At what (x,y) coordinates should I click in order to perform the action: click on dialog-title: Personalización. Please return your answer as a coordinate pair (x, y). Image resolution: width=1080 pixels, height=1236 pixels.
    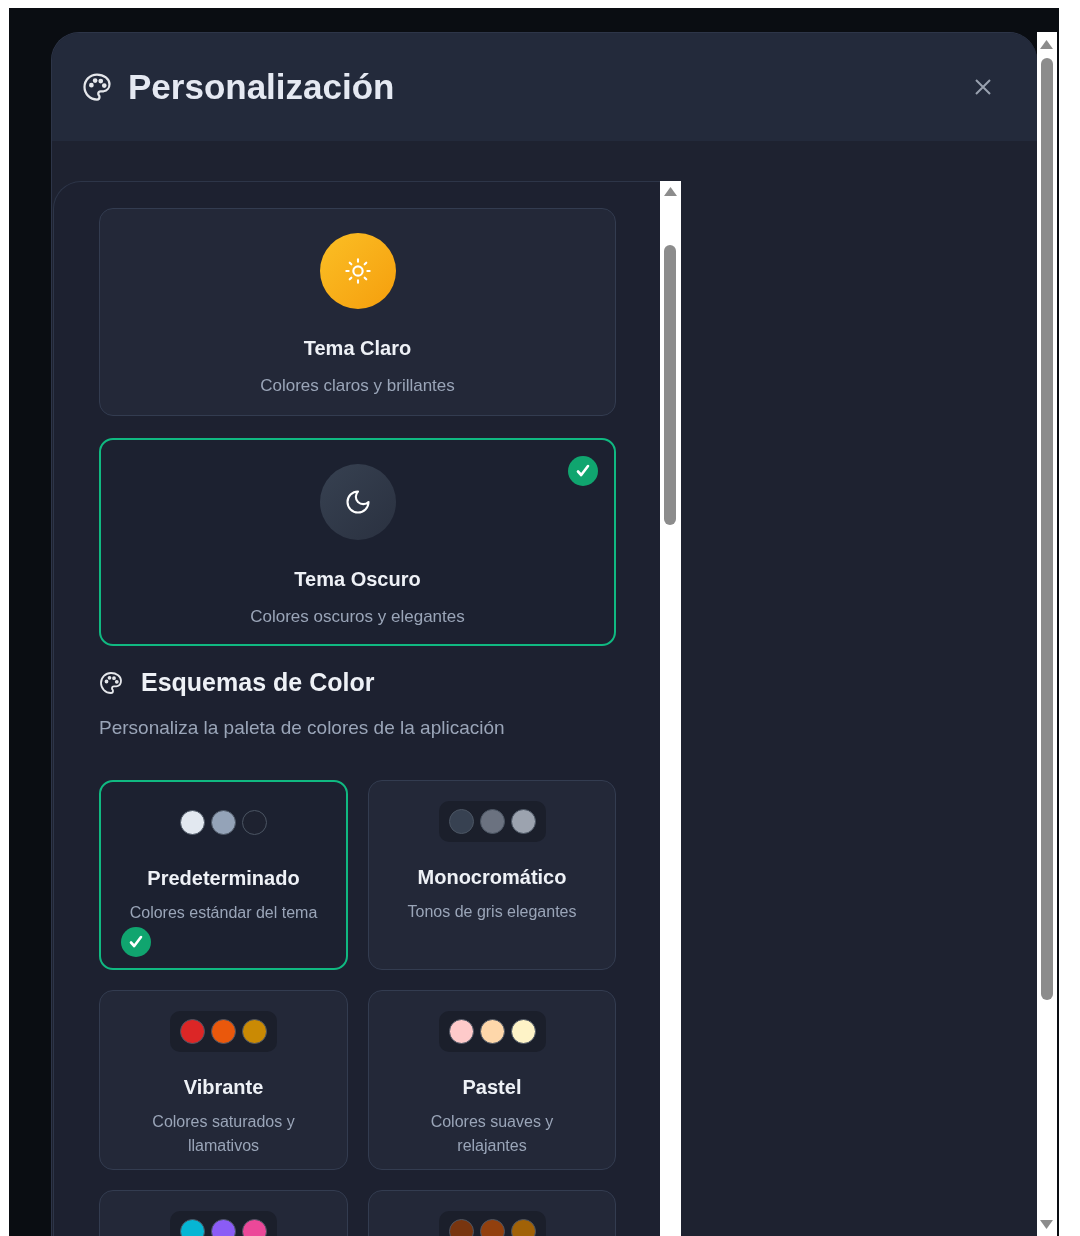
    Looking at the image, I should click on (261, 86).